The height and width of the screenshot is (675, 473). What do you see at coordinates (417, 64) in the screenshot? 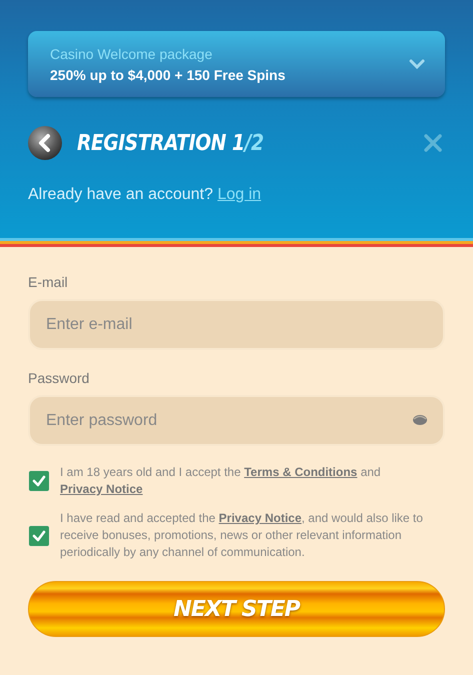
I see `chevron-down-icon` at bounding box center [417, 64].